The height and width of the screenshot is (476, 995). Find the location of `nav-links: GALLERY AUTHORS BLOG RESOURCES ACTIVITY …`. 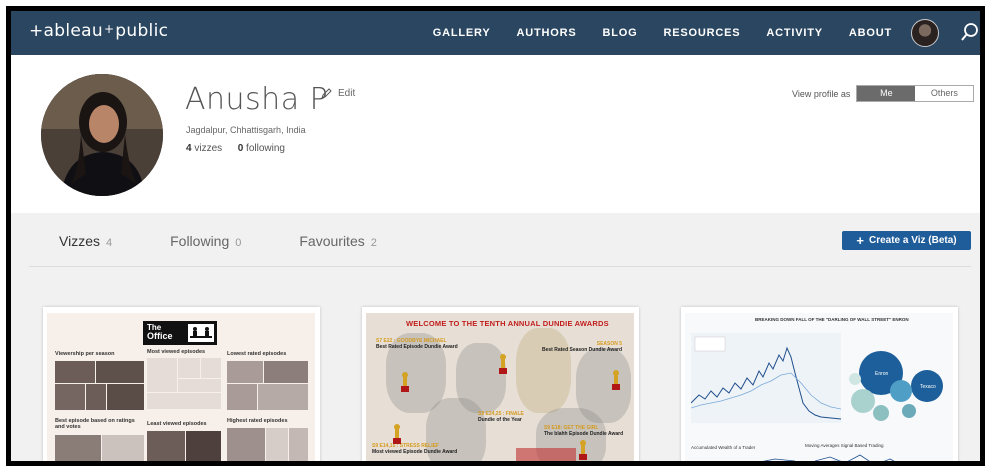

nav-links: GALLERY AUTHORS BLOG RESOURCES ACTIVITY … is located at coordinates (649, 33).